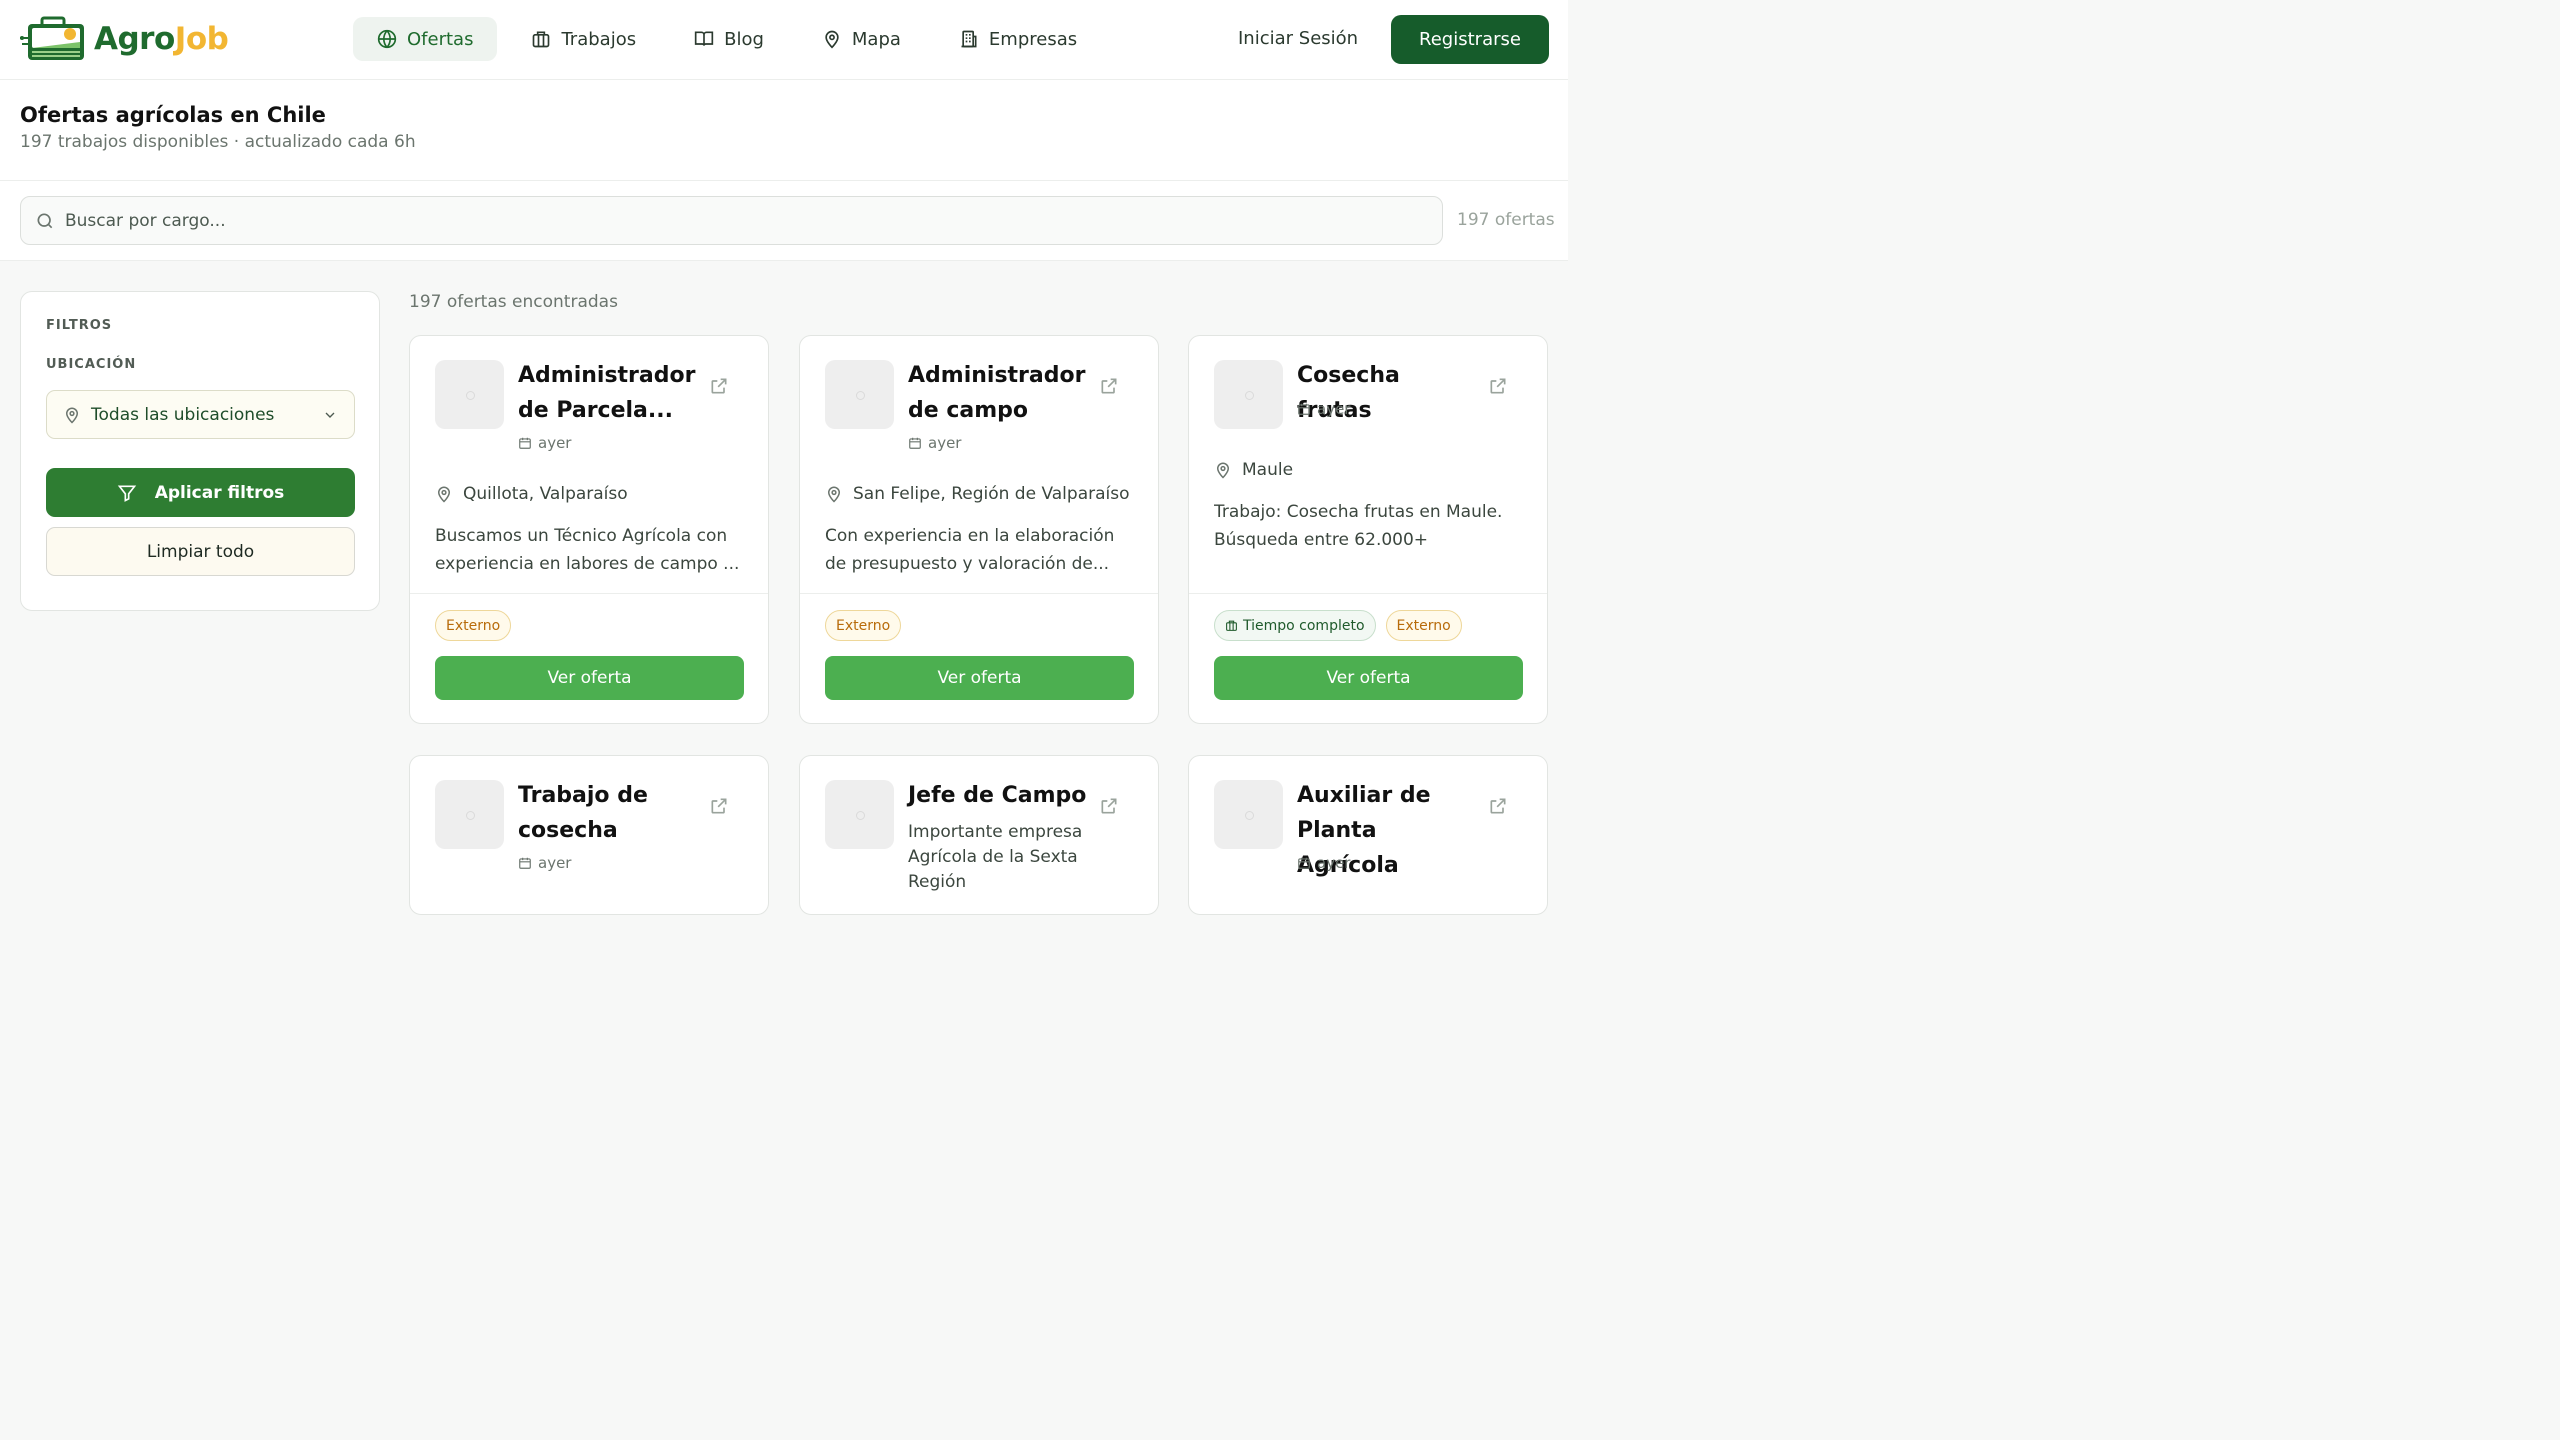 The width and height of the screenshot is (2560, 1440). Describe the element at coordinates (183, 414) in the screenshot. I see `location-select-value: Todas las ubicaciones` at that location.